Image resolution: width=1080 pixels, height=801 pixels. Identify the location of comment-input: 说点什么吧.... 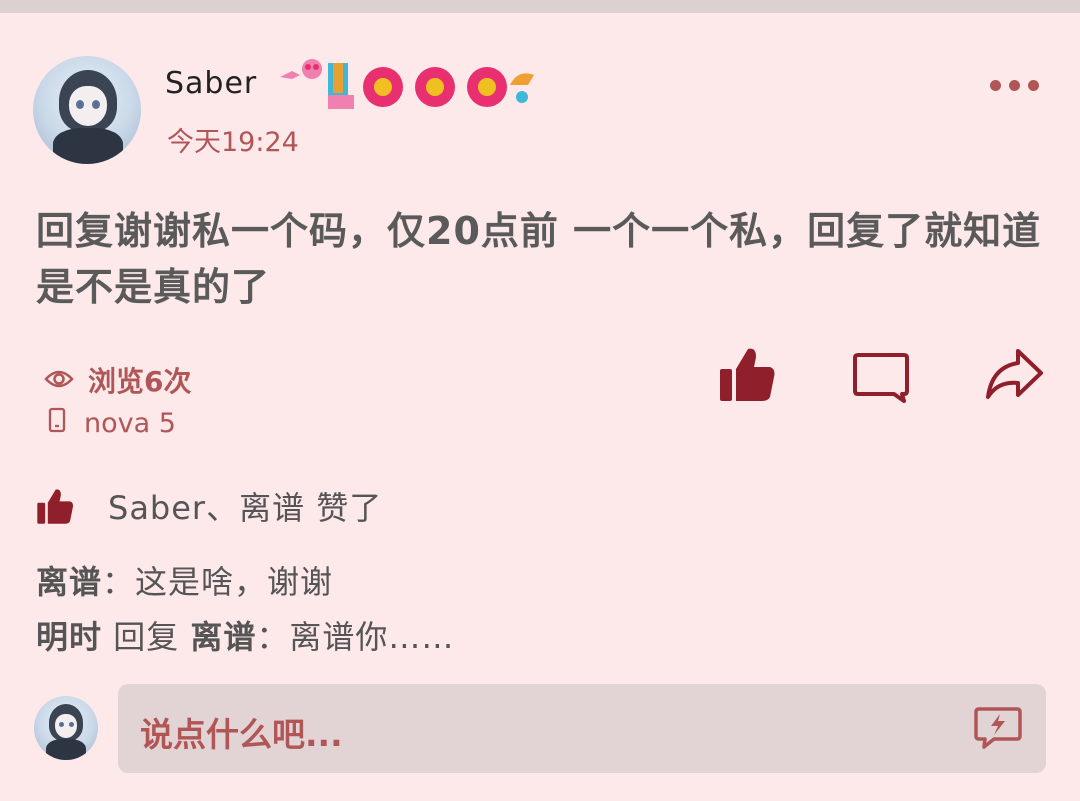
(582, 728).